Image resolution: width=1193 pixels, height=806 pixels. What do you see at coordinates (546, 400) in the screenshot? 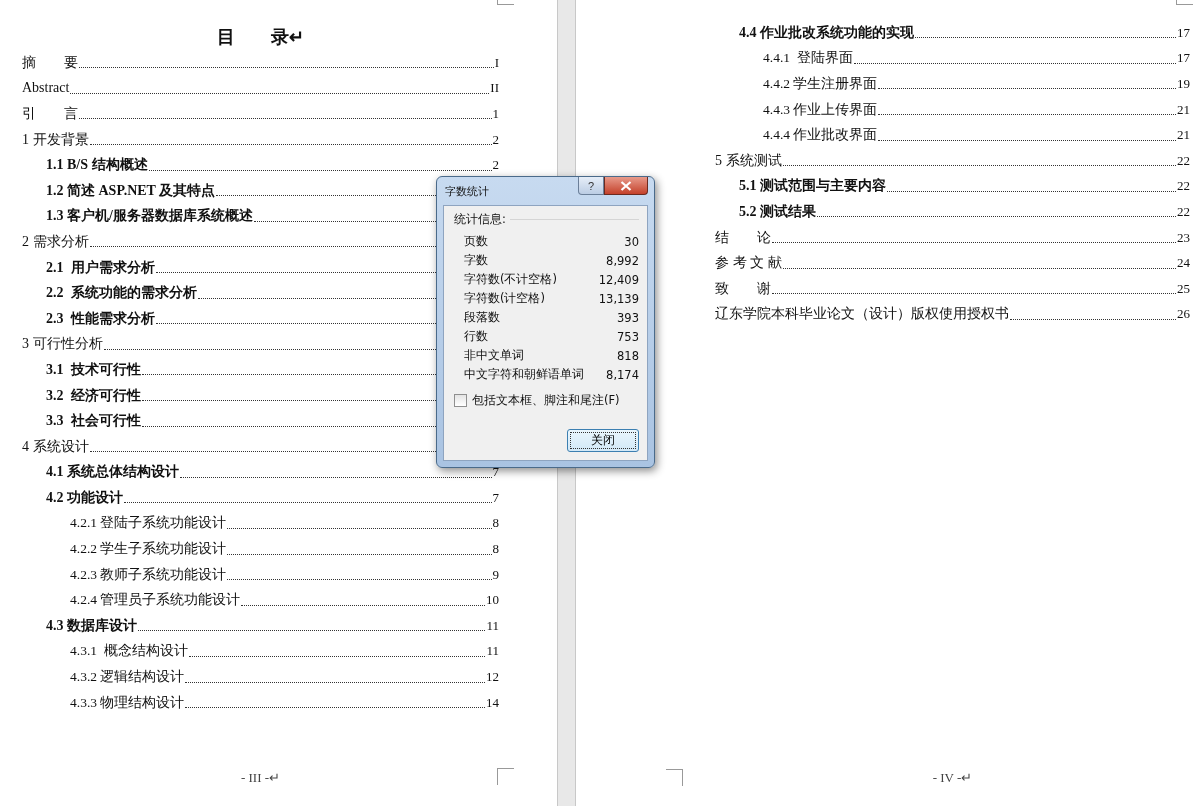
I see `checkbox-label: 包括文本框、脚注和尾注(F)` at bounding box center [546, 400].